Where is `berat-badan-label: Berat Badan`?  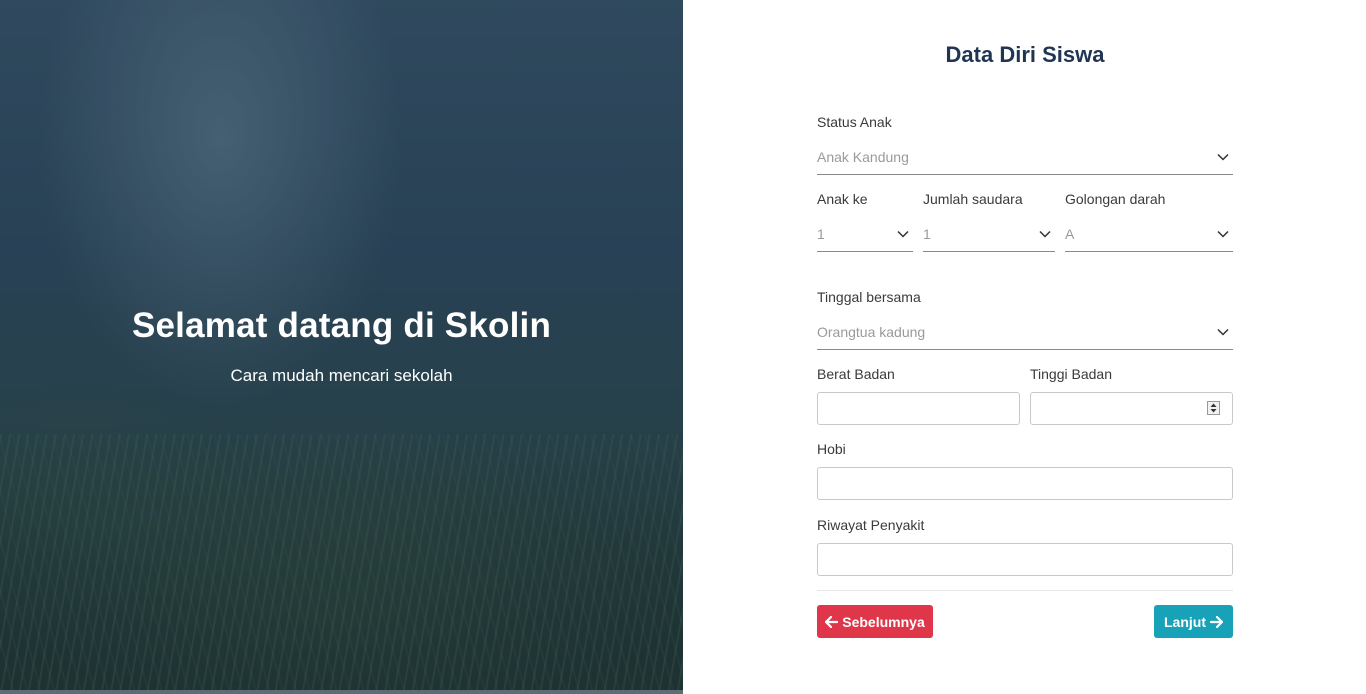
berat-badan-label: Berat Badan is located at coordinates (856, 374).